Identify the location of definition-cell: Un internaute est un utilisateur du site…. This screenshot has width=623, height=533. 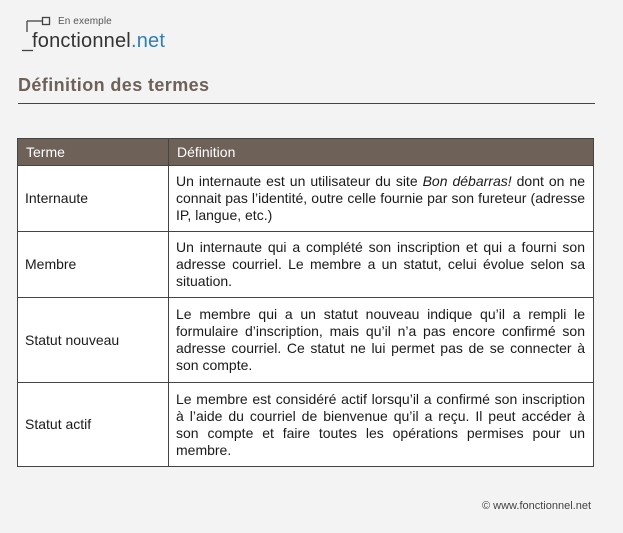
(381, 198).